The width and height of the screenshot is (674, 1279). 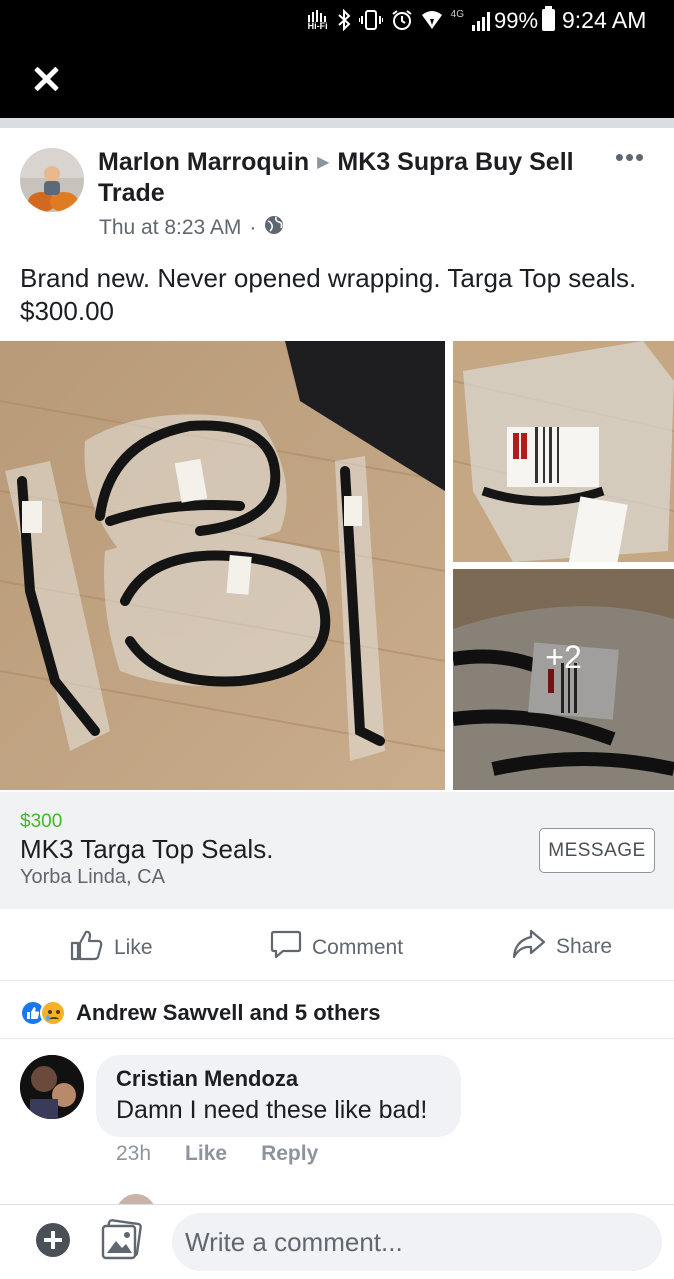 I want to click on comment-like-button: Like, so click(x=206, y=1154).